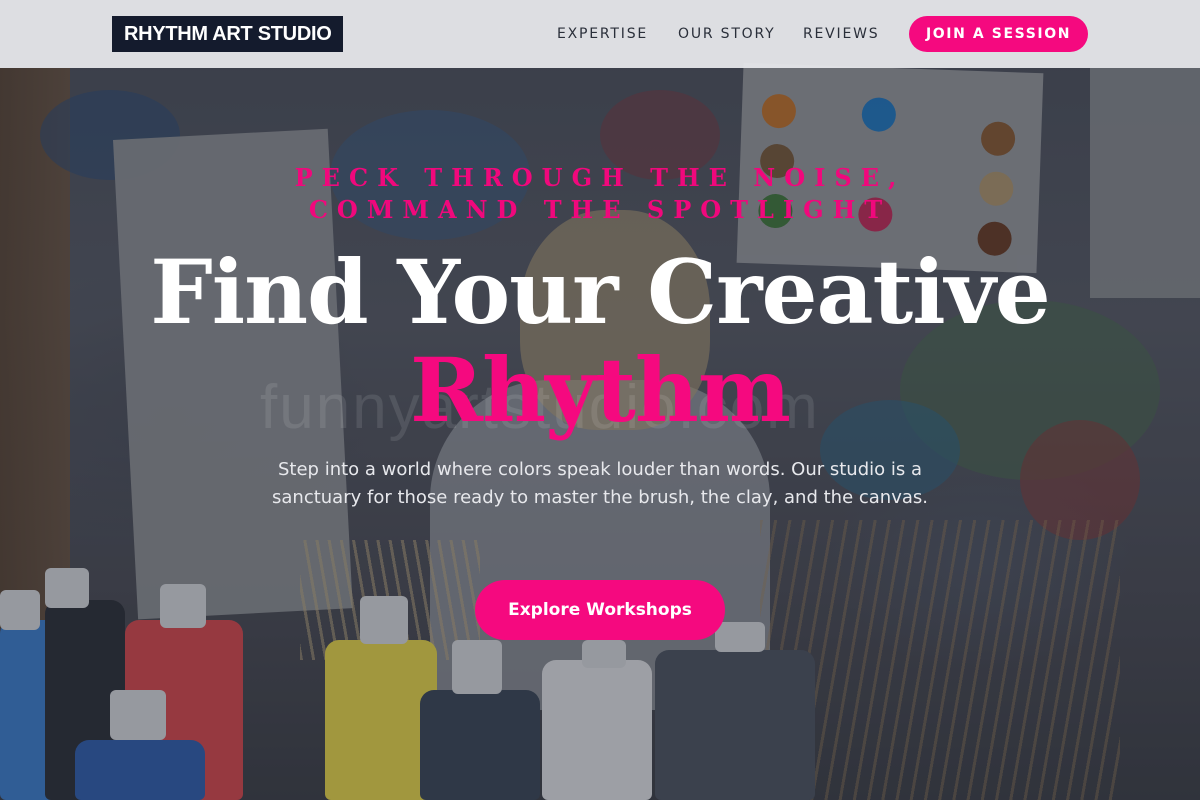 This screenshot has height=800, width=1200. I want to click on hero-title-line2: Rhythm, so click(600, 390).